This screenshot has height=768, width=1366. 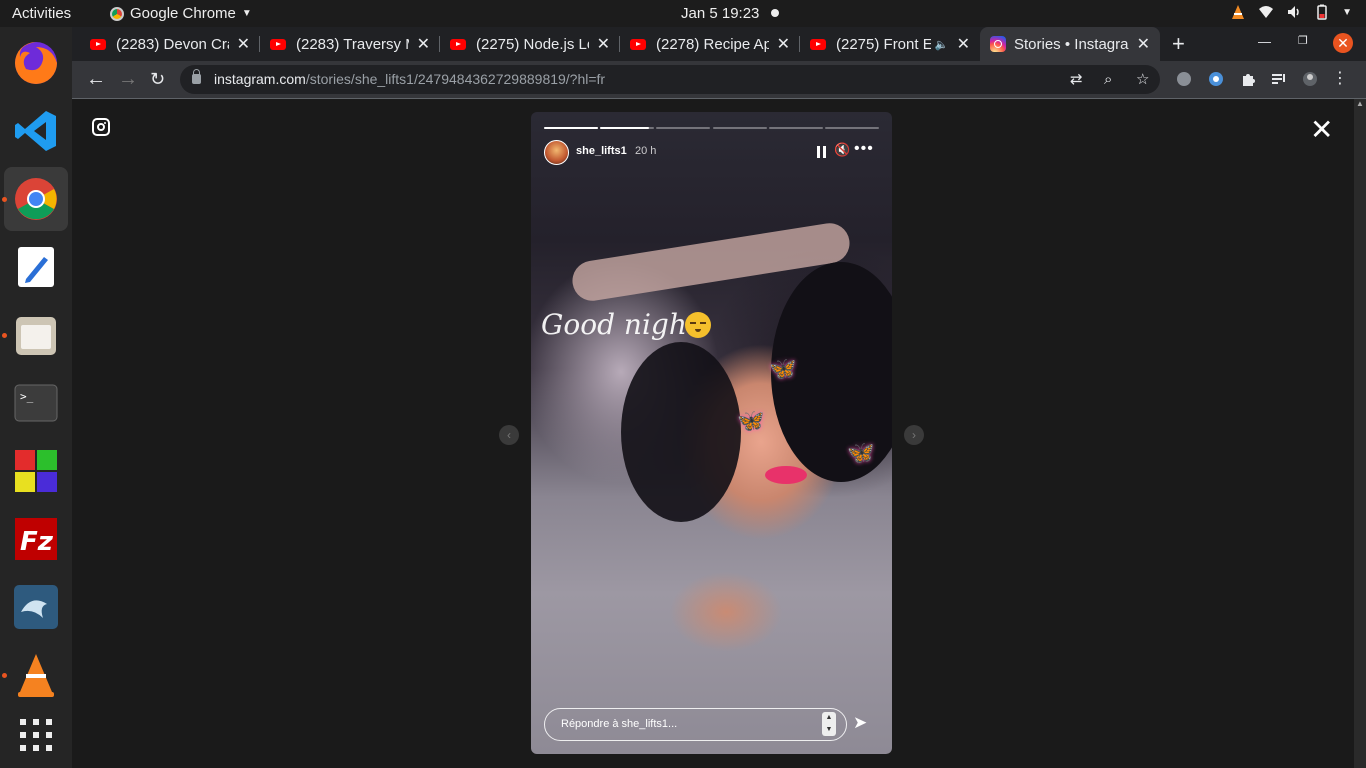 What do you see at coordinates (786, 475) in the screenshot?
I see `story-image-lips` at bounding box center [786, 475].